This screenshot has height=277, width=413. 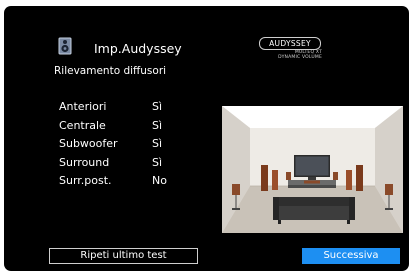 I want to click on detection-label: Centrale, so click(x=82, y=125).